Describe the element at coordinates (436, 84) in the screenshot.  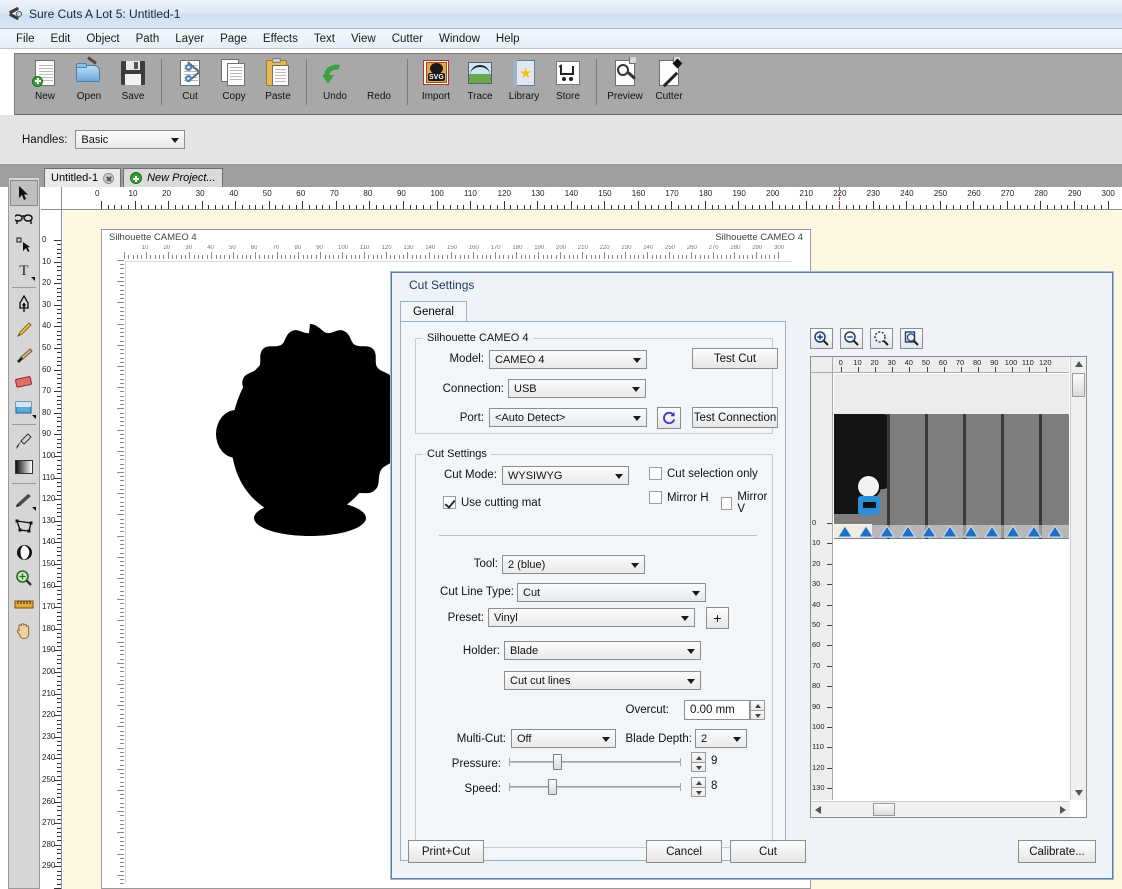
I see `toolbar-button-import: SVG Import` at that location.